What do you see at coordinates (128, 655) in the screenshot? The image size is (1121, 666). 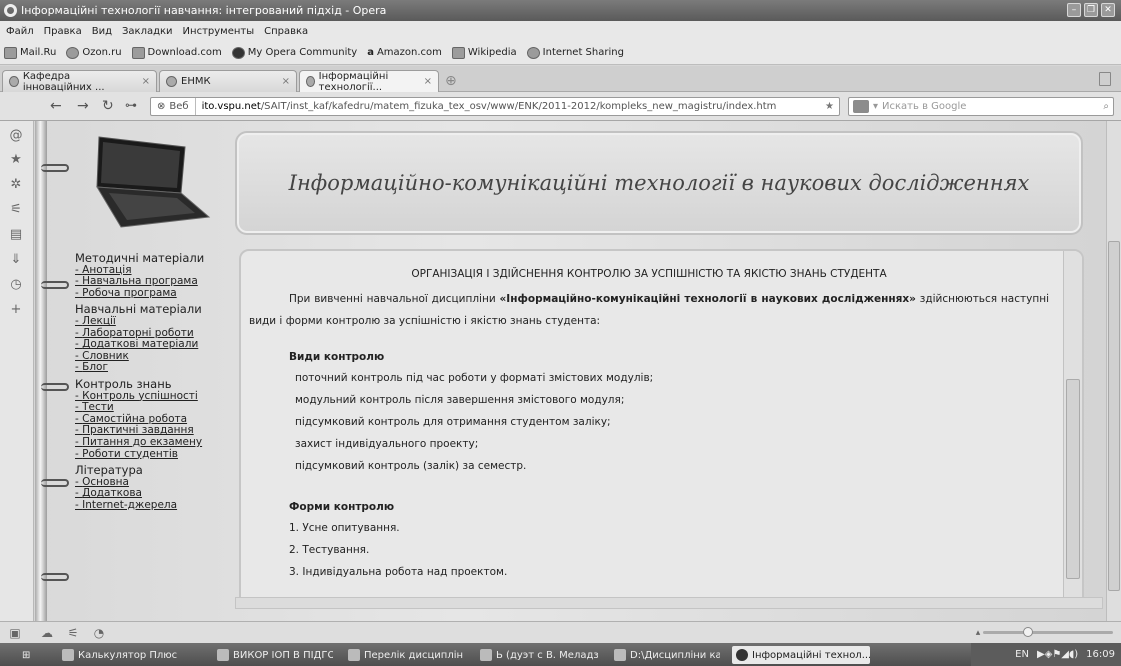 I see `task-calculator: Калькулятор Плюс` at bounding box center [128, 655].